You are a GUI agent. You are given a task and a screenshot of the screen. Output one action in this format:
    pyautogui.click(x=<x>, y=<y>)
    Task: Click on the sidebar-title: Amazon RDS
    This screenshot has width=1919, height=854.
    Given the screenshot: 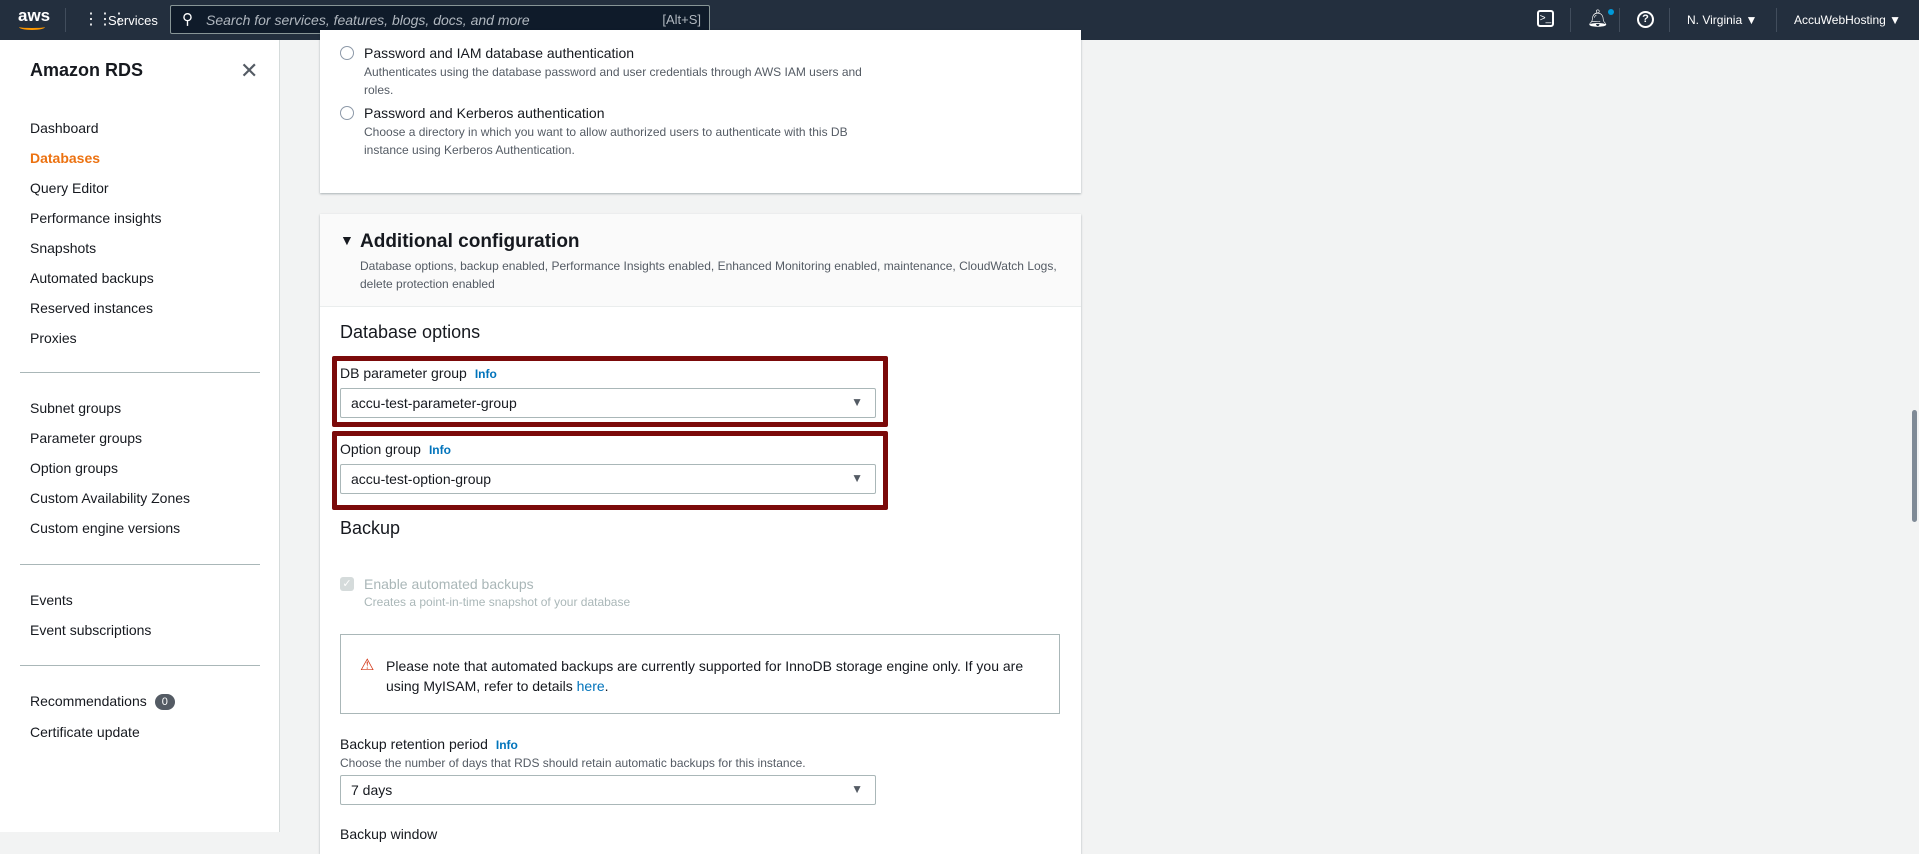 What is the action you would take?
    pyautogui.click(x=87, y=70)
    